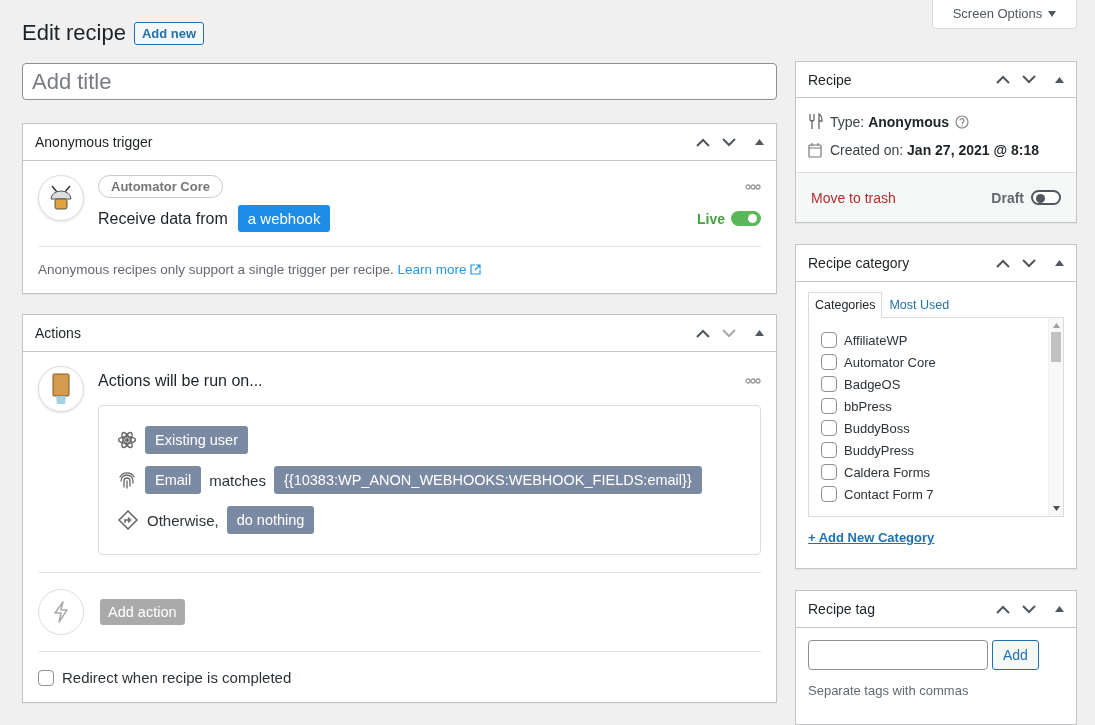 This screenshot has width=1095, height=725. I want to click on scroll-thumb, so click(1056, 347).